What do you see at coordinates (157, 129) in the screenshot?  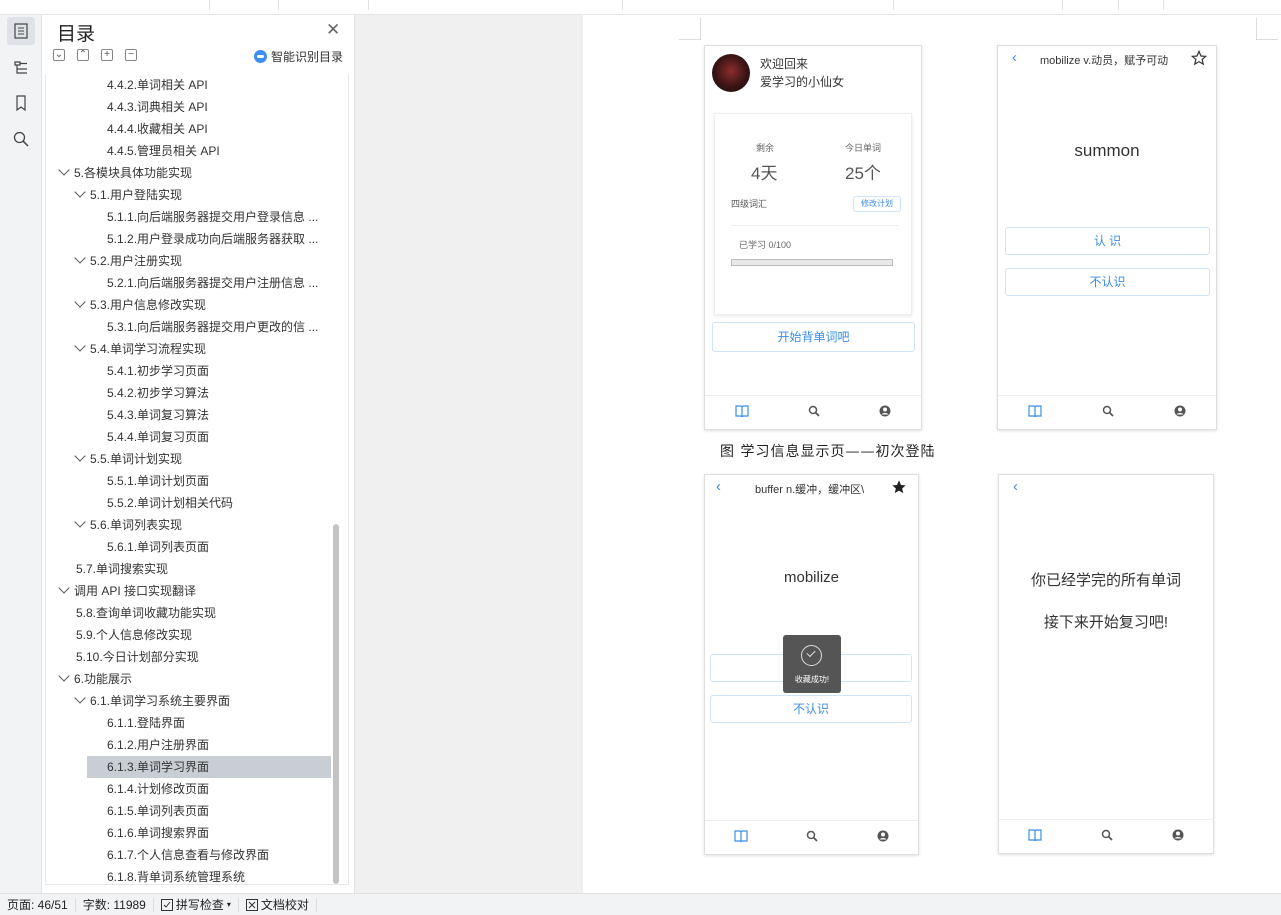 I see `toc-item: 4.4.4.收藏相关 API` at bounding box center [157, 129].